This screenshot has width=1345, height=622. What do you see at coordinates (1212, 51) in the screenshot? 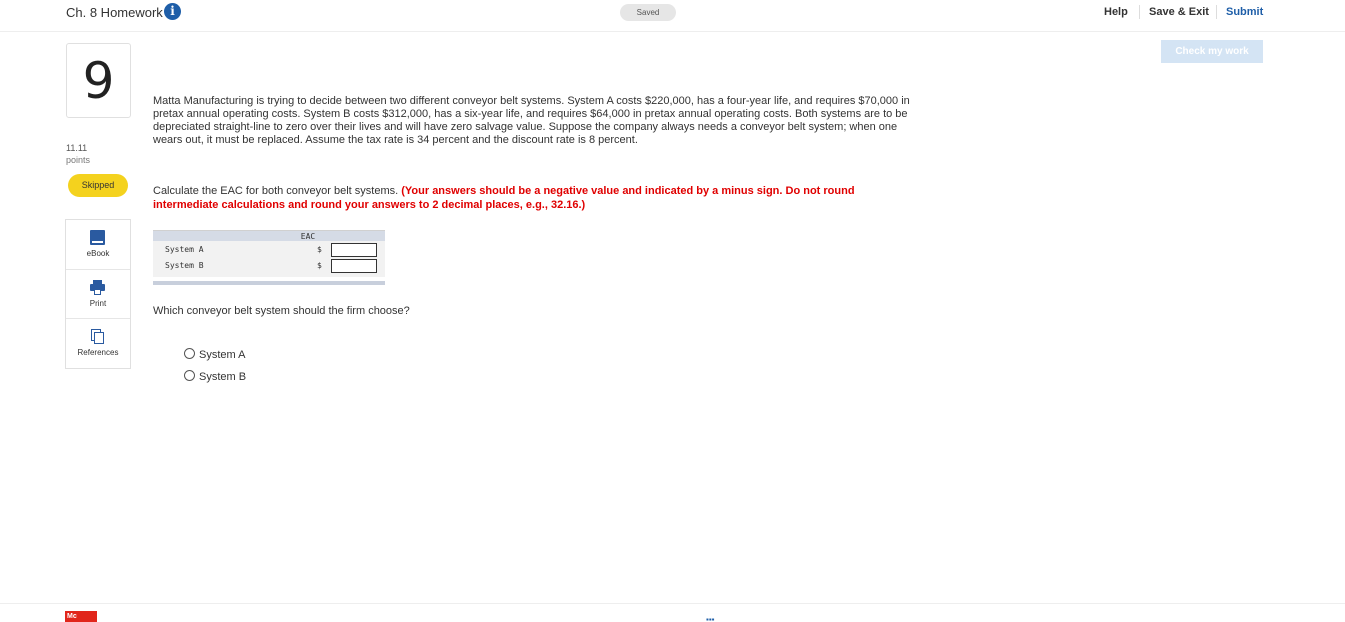
I see `check-my-work-button: Check my work` at bounding box center [1212, 51].